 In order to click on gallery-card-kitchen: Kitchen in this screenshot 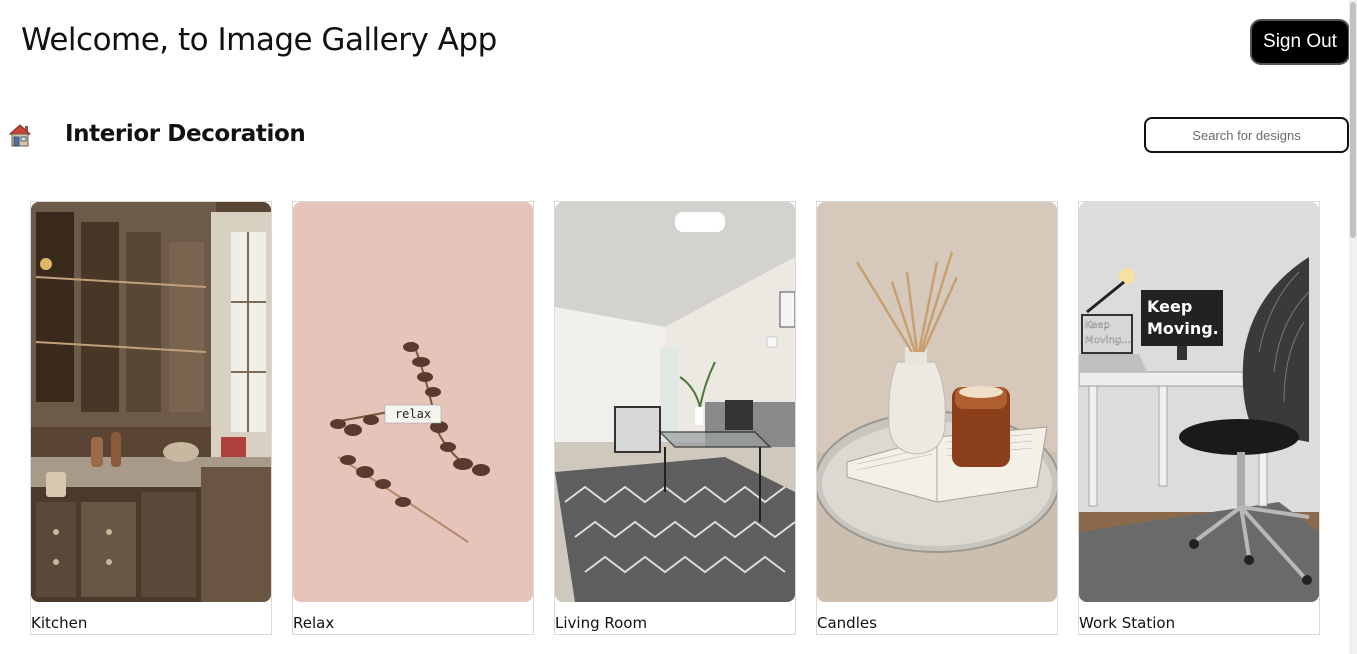, I will do `click(151, 418)`.